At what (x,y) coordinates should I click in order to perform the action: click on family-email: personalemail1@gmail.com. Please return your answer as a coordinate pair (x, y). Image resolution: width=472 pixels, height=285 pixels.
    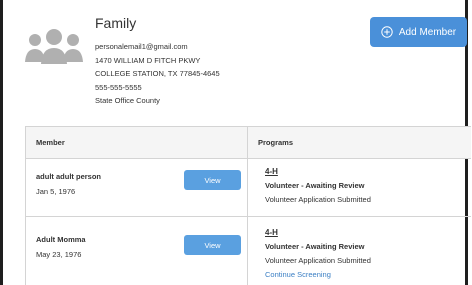
    Looking at the image, I should click on (141, 46).